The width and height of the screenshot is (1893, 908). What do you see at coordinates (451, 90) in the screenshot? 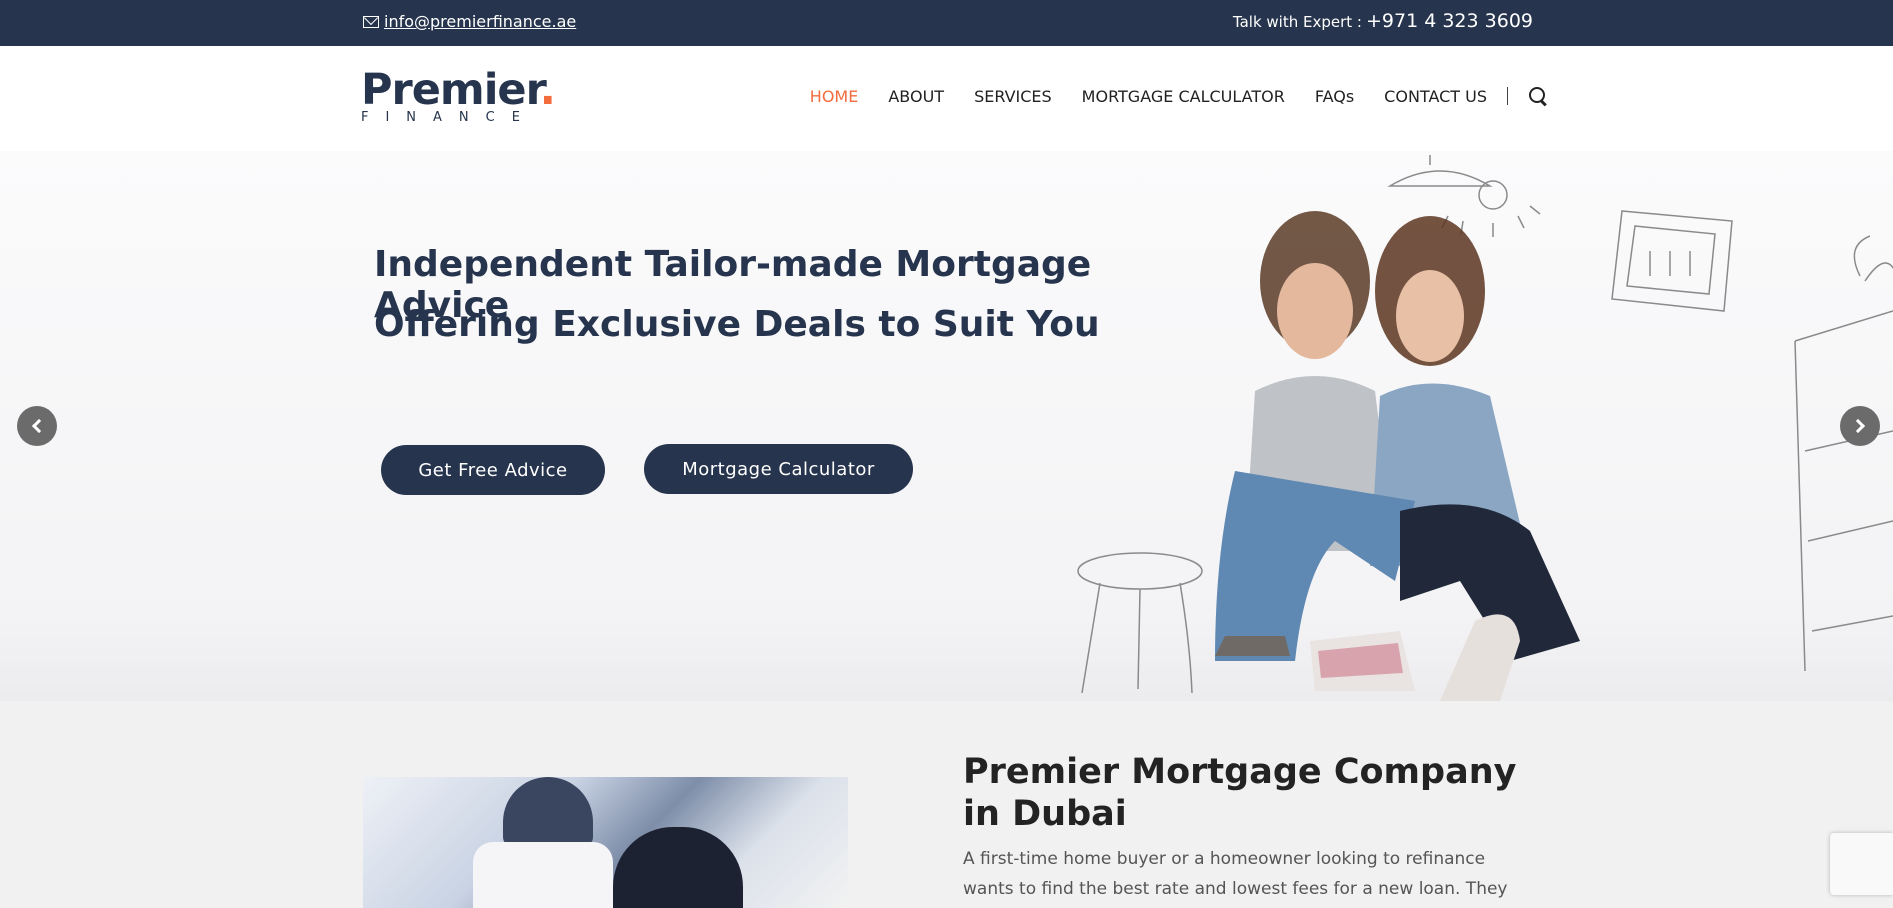
I see `logo-word: Premier` at bounding box center [451, 90].